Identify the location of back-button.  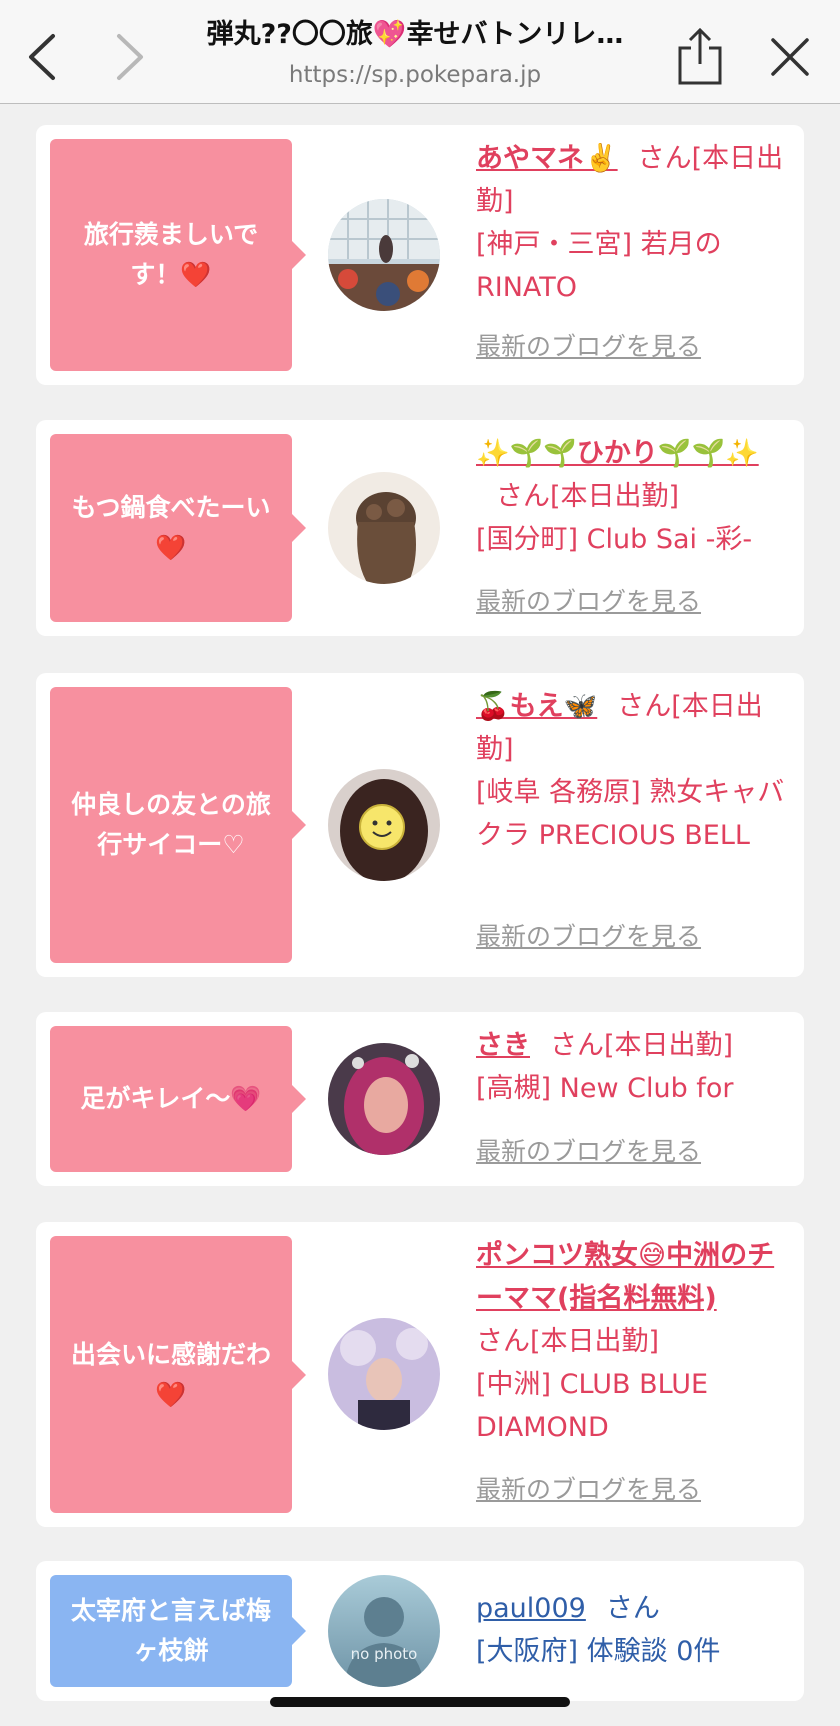
(42, 57).